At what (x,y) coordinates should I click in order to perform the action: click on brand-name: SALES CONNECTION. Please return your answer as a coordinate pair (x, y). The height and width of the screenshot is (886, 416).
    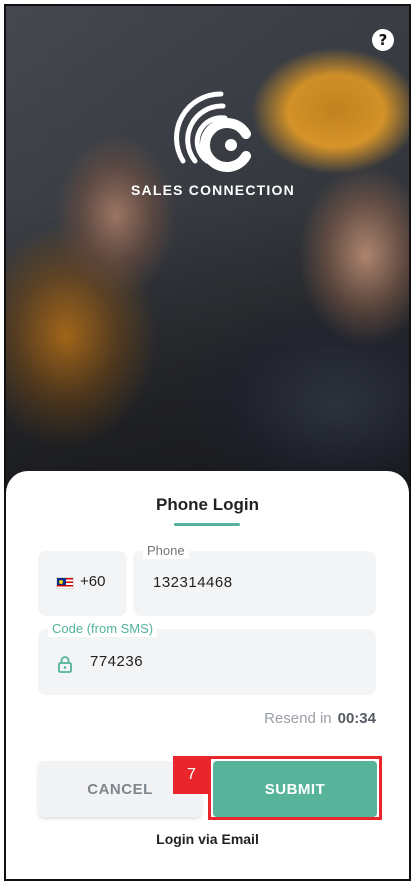
    Looking at the image, I should click on (213, 190).